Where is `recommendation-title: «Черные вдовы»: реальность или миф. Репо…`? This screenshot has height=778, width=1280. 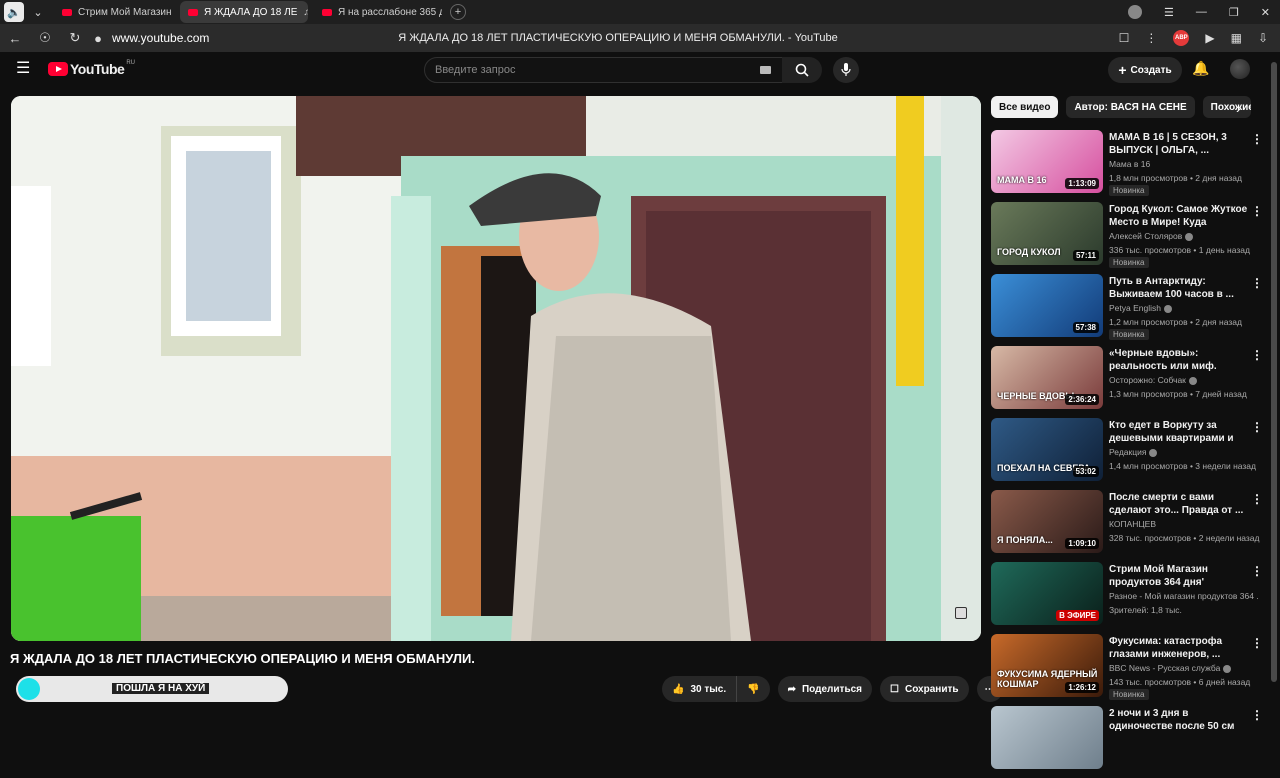
recommendation-title: «Черные вдовы»: реальность или миф. Репо… is located at coordinates (1179, 360).